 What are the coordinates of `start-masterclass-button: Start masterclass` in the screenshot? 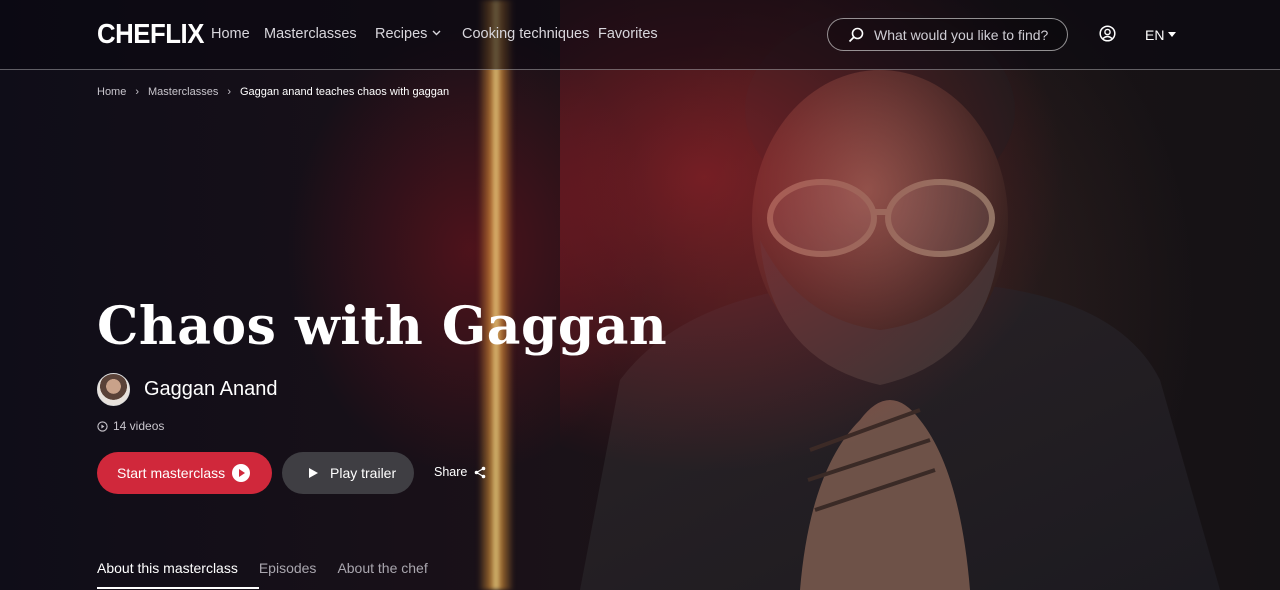 It's located at (184, 473).